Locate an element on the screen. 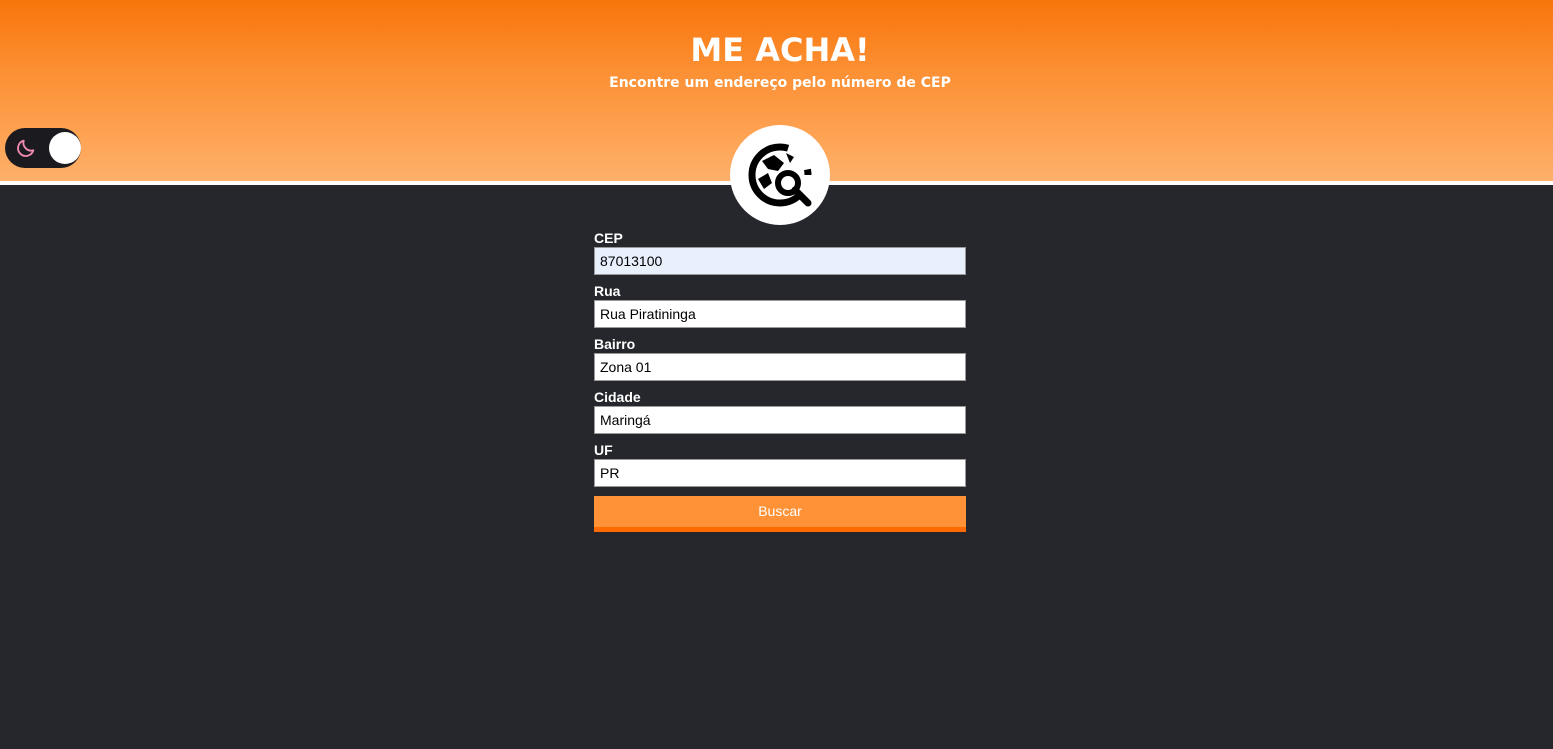 The width and height of the screenshot is (1553, 749). cidade-field: Cidade is located at coordinates (780, 411).